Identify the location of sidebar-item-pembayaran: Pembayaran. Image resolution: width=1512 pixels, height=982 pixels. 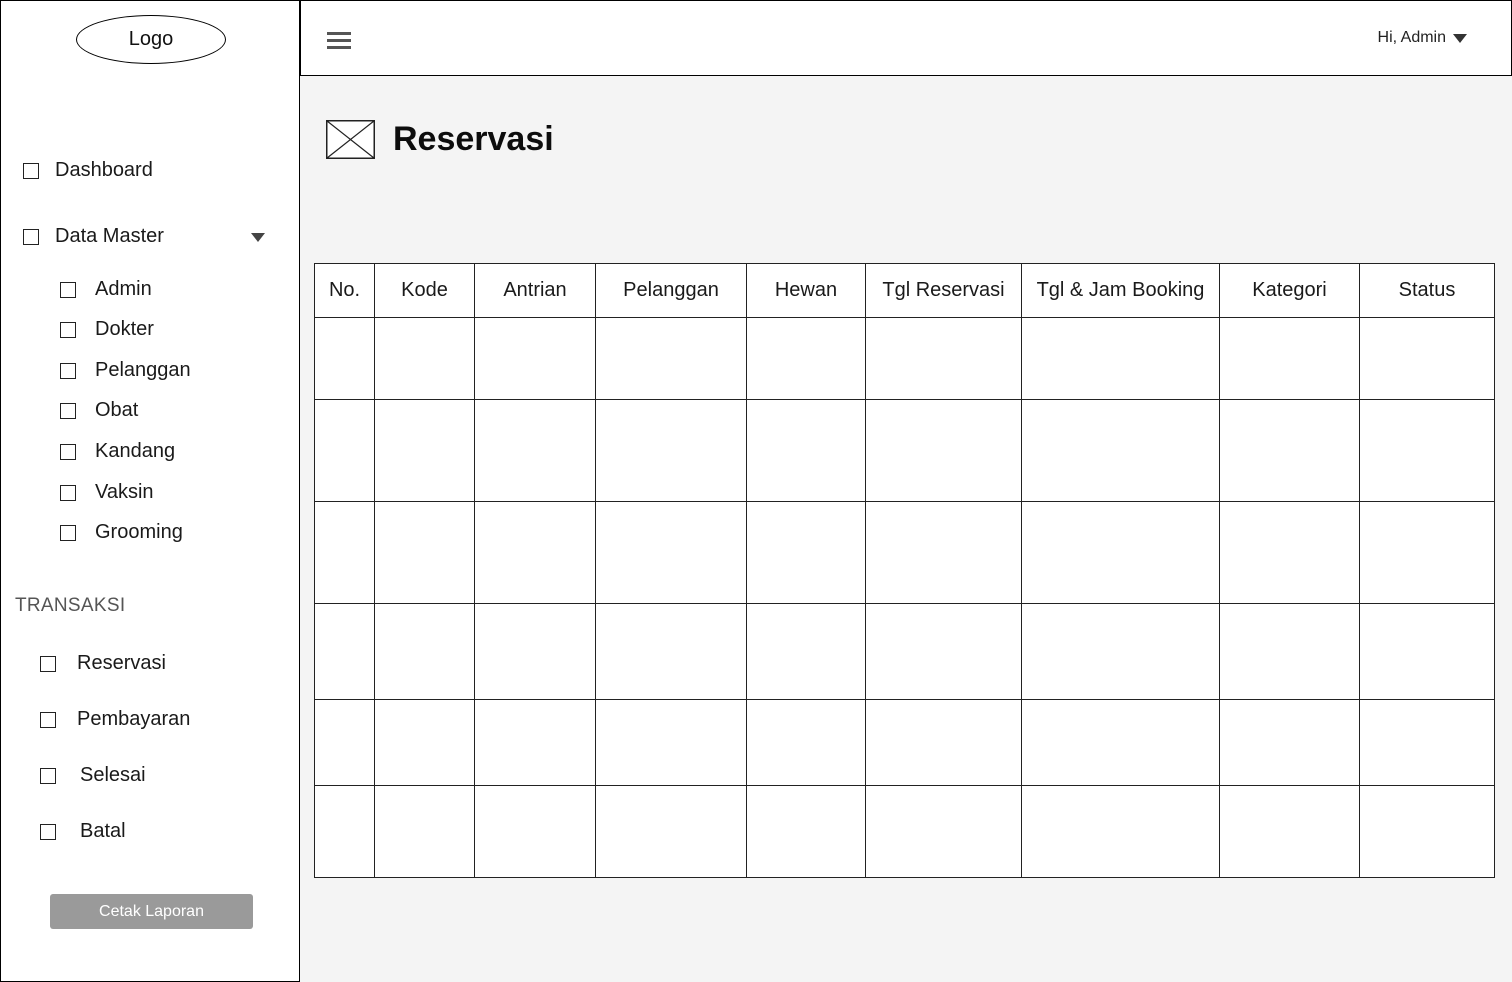
(115, 719).